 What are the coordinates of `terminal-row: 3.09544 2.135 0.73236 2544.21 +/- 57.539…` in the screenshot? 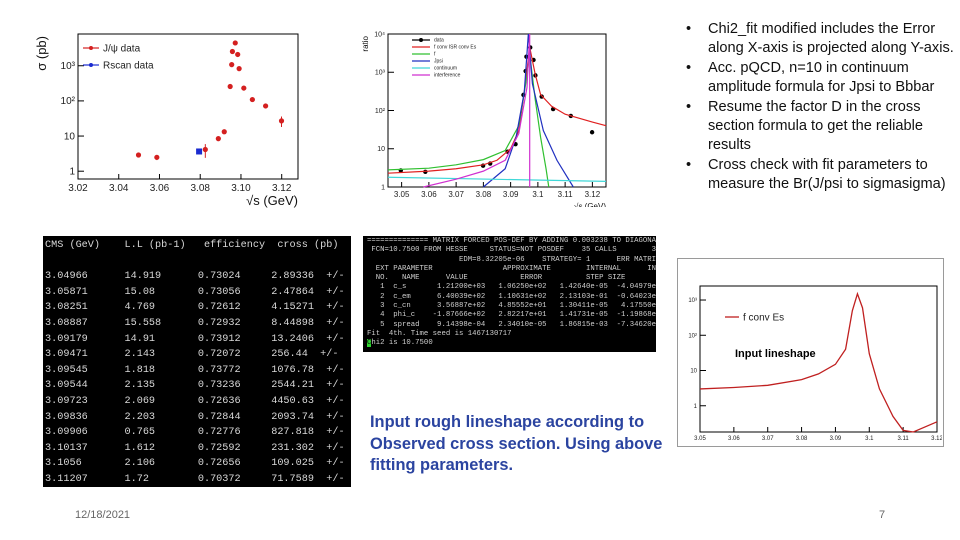 It's located at (195, 386).